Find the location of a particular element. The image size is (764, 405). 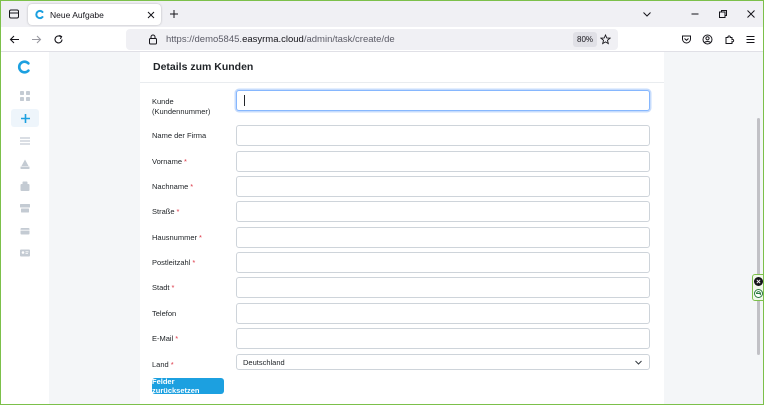

zoom-level-badge: 80% is located at coordinates (585, 39).